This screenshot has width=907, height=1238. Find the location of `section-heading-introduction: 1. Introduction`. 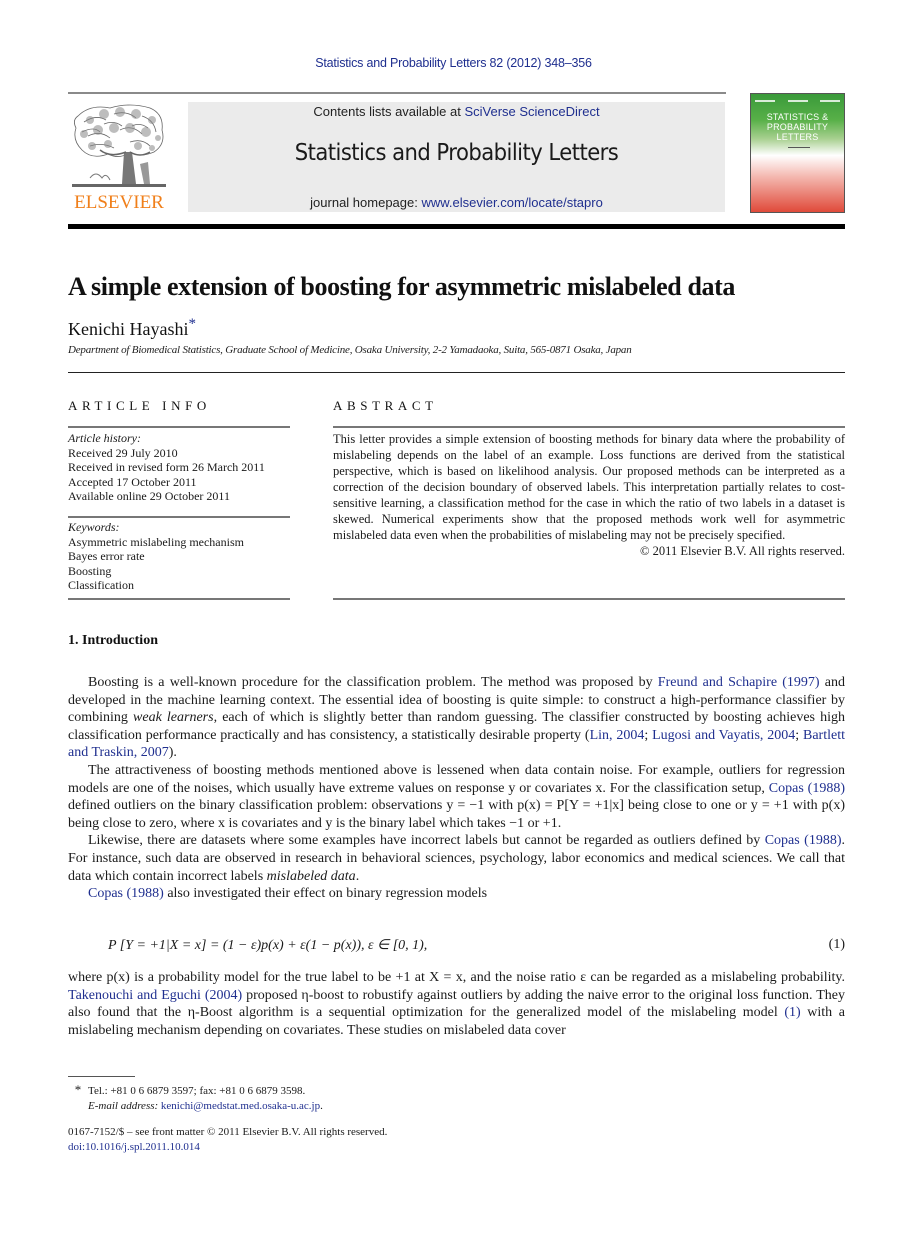

section-heading-introduction: 1. Introduction is located at coordinates (113, 640).